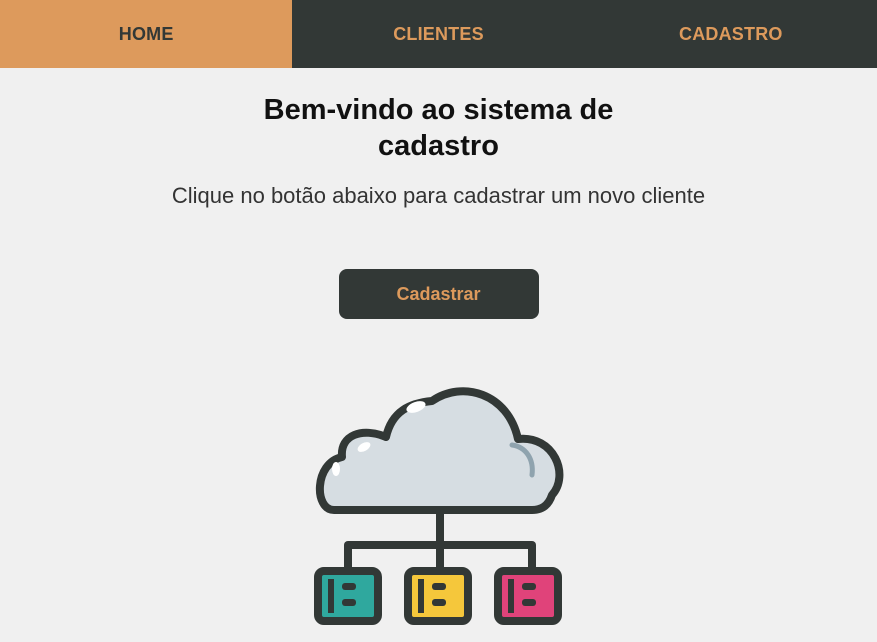  Describe the element at coordinates (348, 596) in the screenshot. I see `server-teal-icon` at that location.